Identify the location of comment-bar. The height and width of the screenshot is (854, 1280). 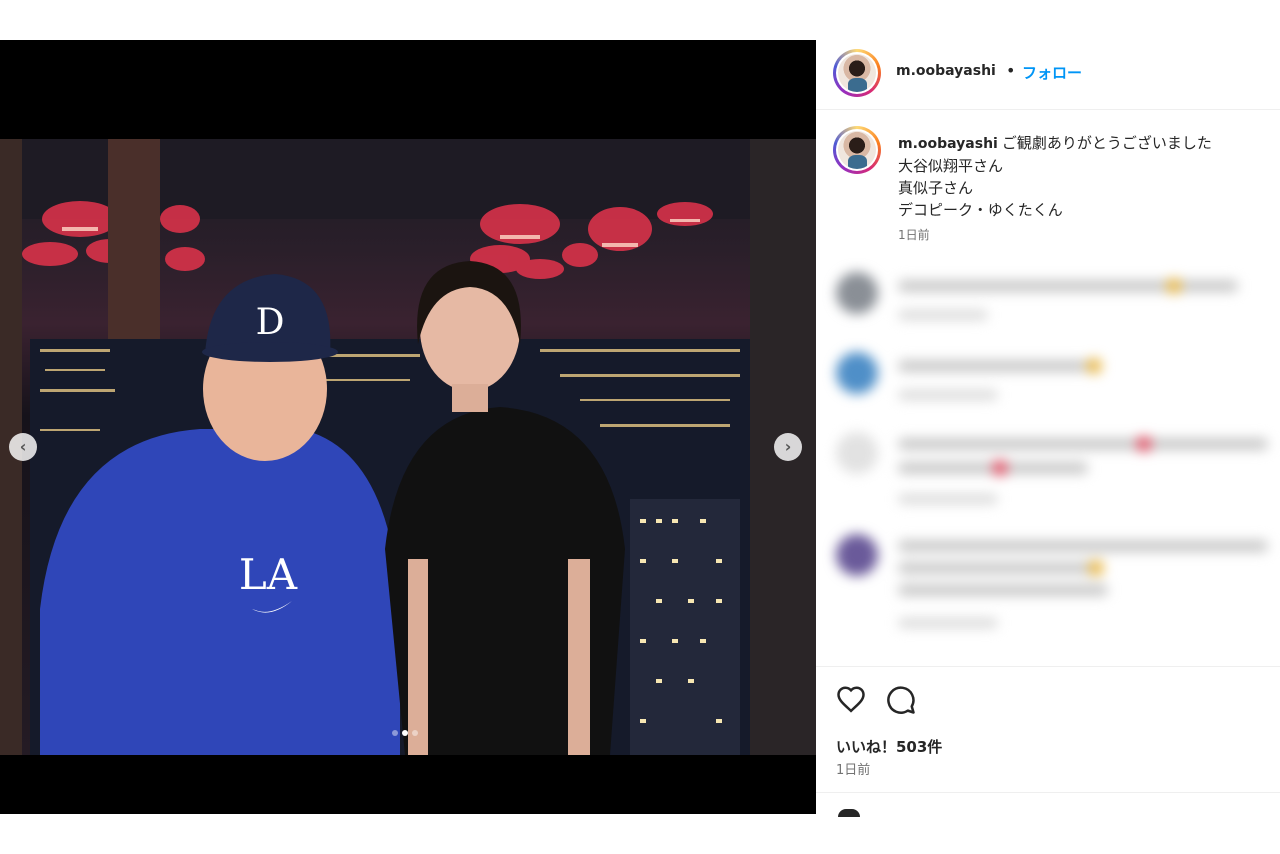
(1048, 804).